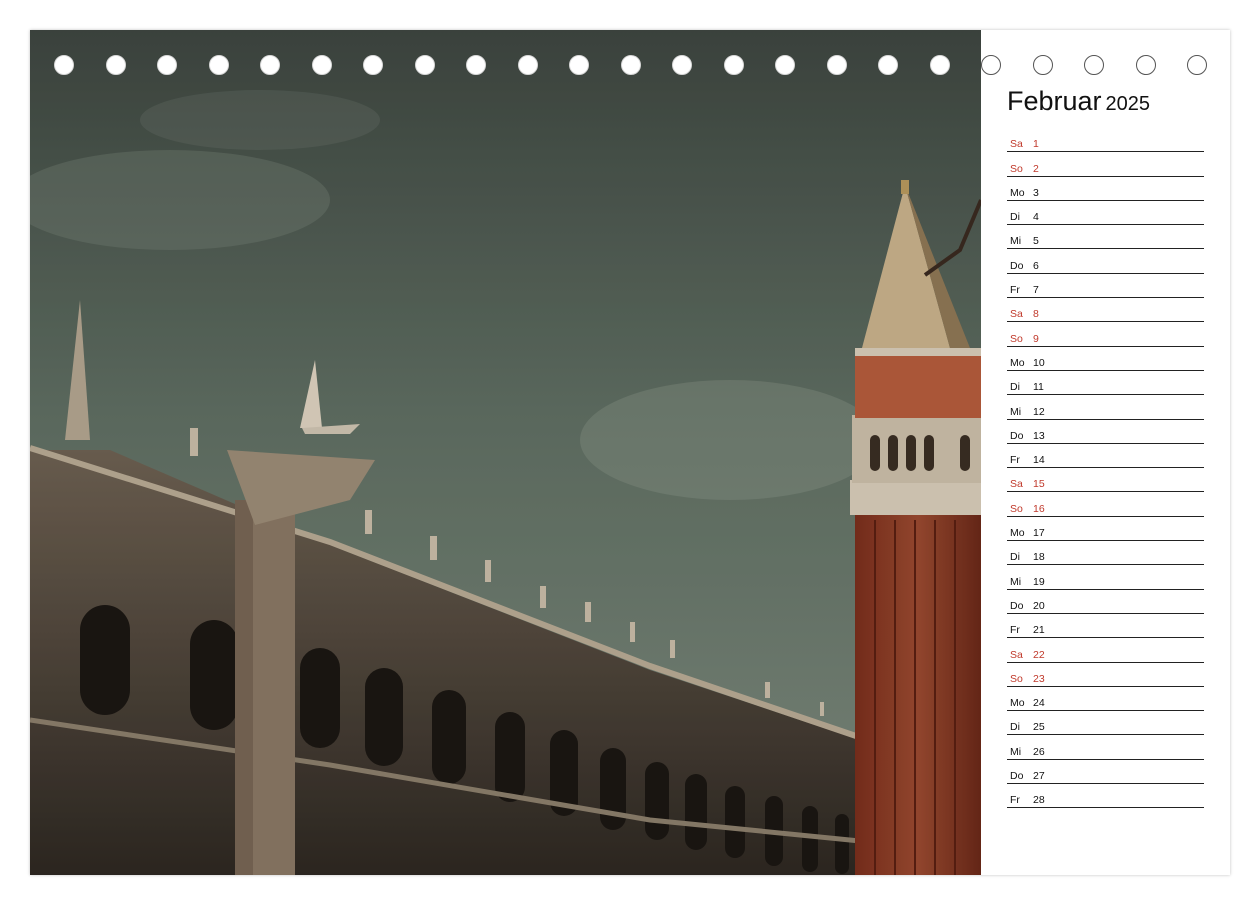 This screenshot has width=1260, height=905. Describe the element at coordinates (1105, 504) in the screenshot. I see `day-row: So 16` at that location.